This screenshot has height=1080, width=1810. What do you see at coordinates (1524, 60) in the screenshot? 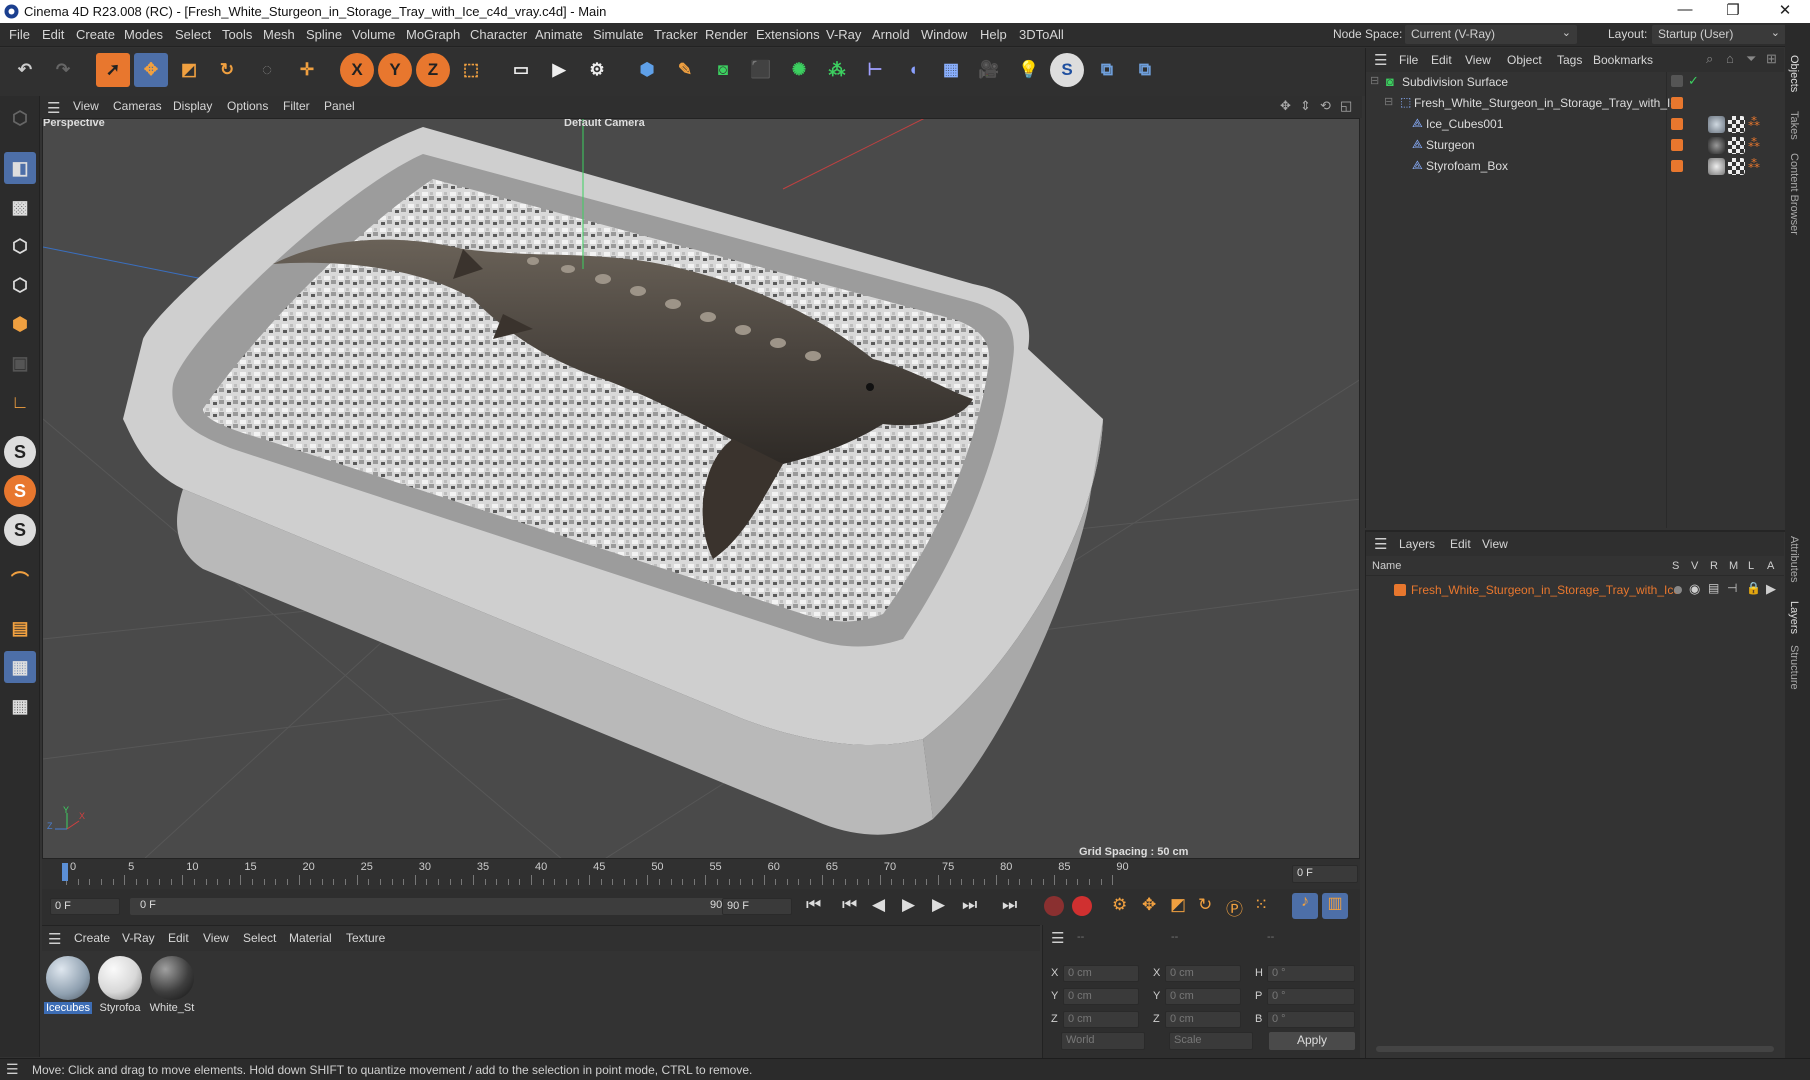
I see `om-menu-object: Object` at bounding box center [1524, 60].